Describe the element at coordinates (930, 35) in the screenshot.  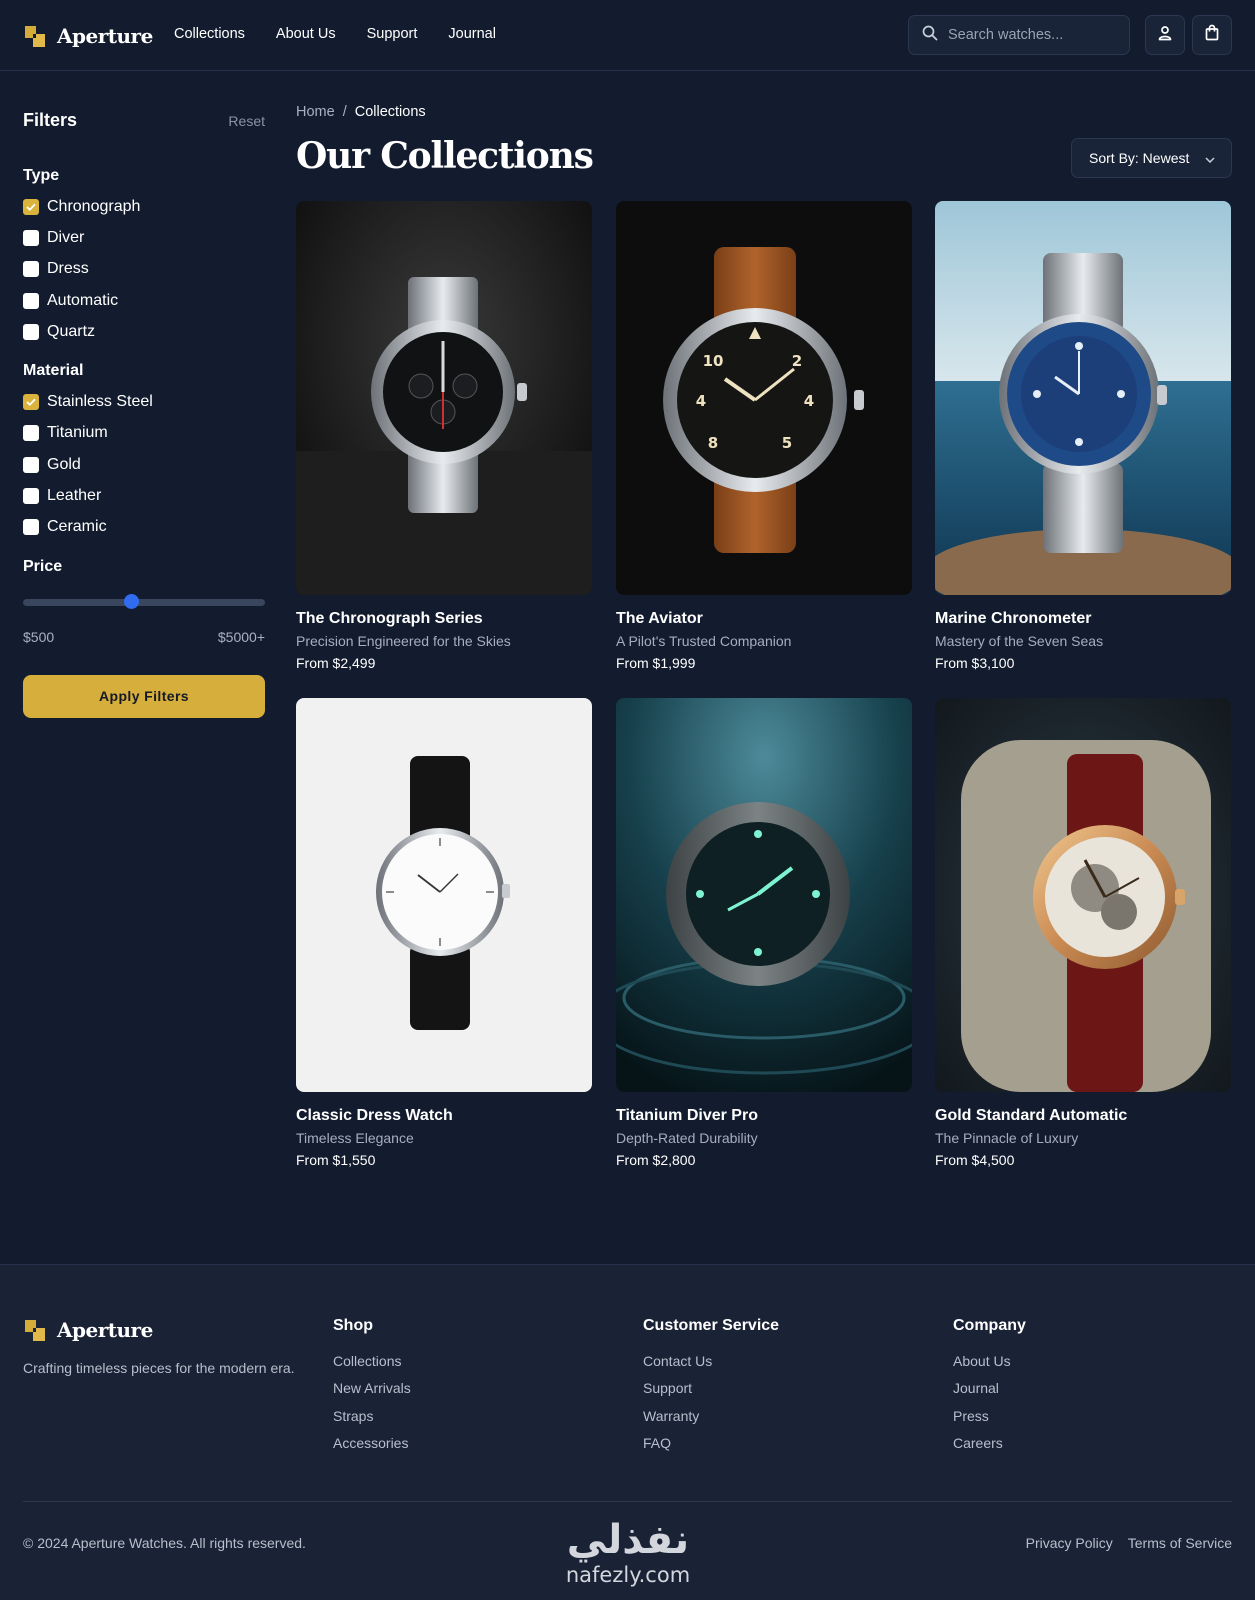
I see `search-icon` at that location.